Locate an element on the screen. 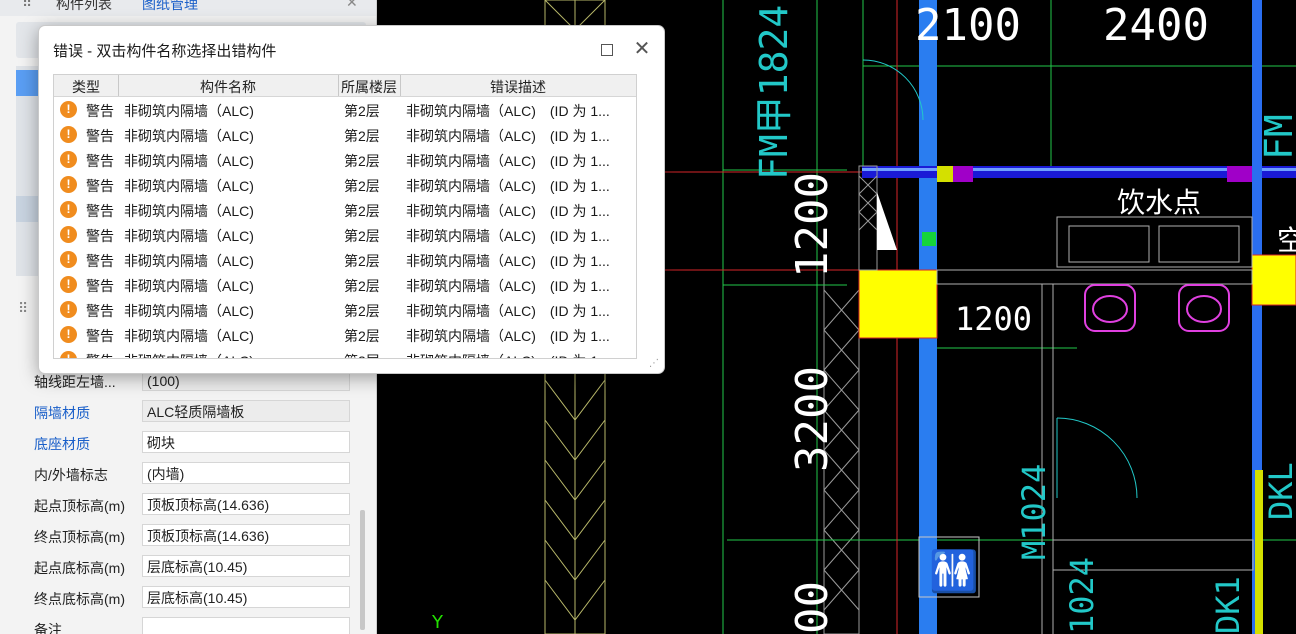 The width and height of the screenshot is (1296, 634). dim-partial: 00 is located at coordinates (812, 607).